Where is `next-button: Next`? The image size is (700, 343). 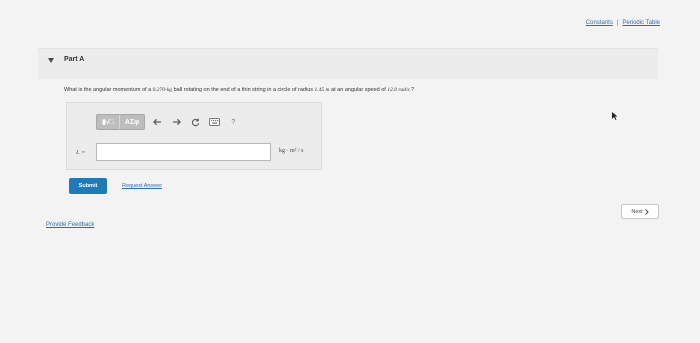
next-button: Next is located at coordinates (640, 211).